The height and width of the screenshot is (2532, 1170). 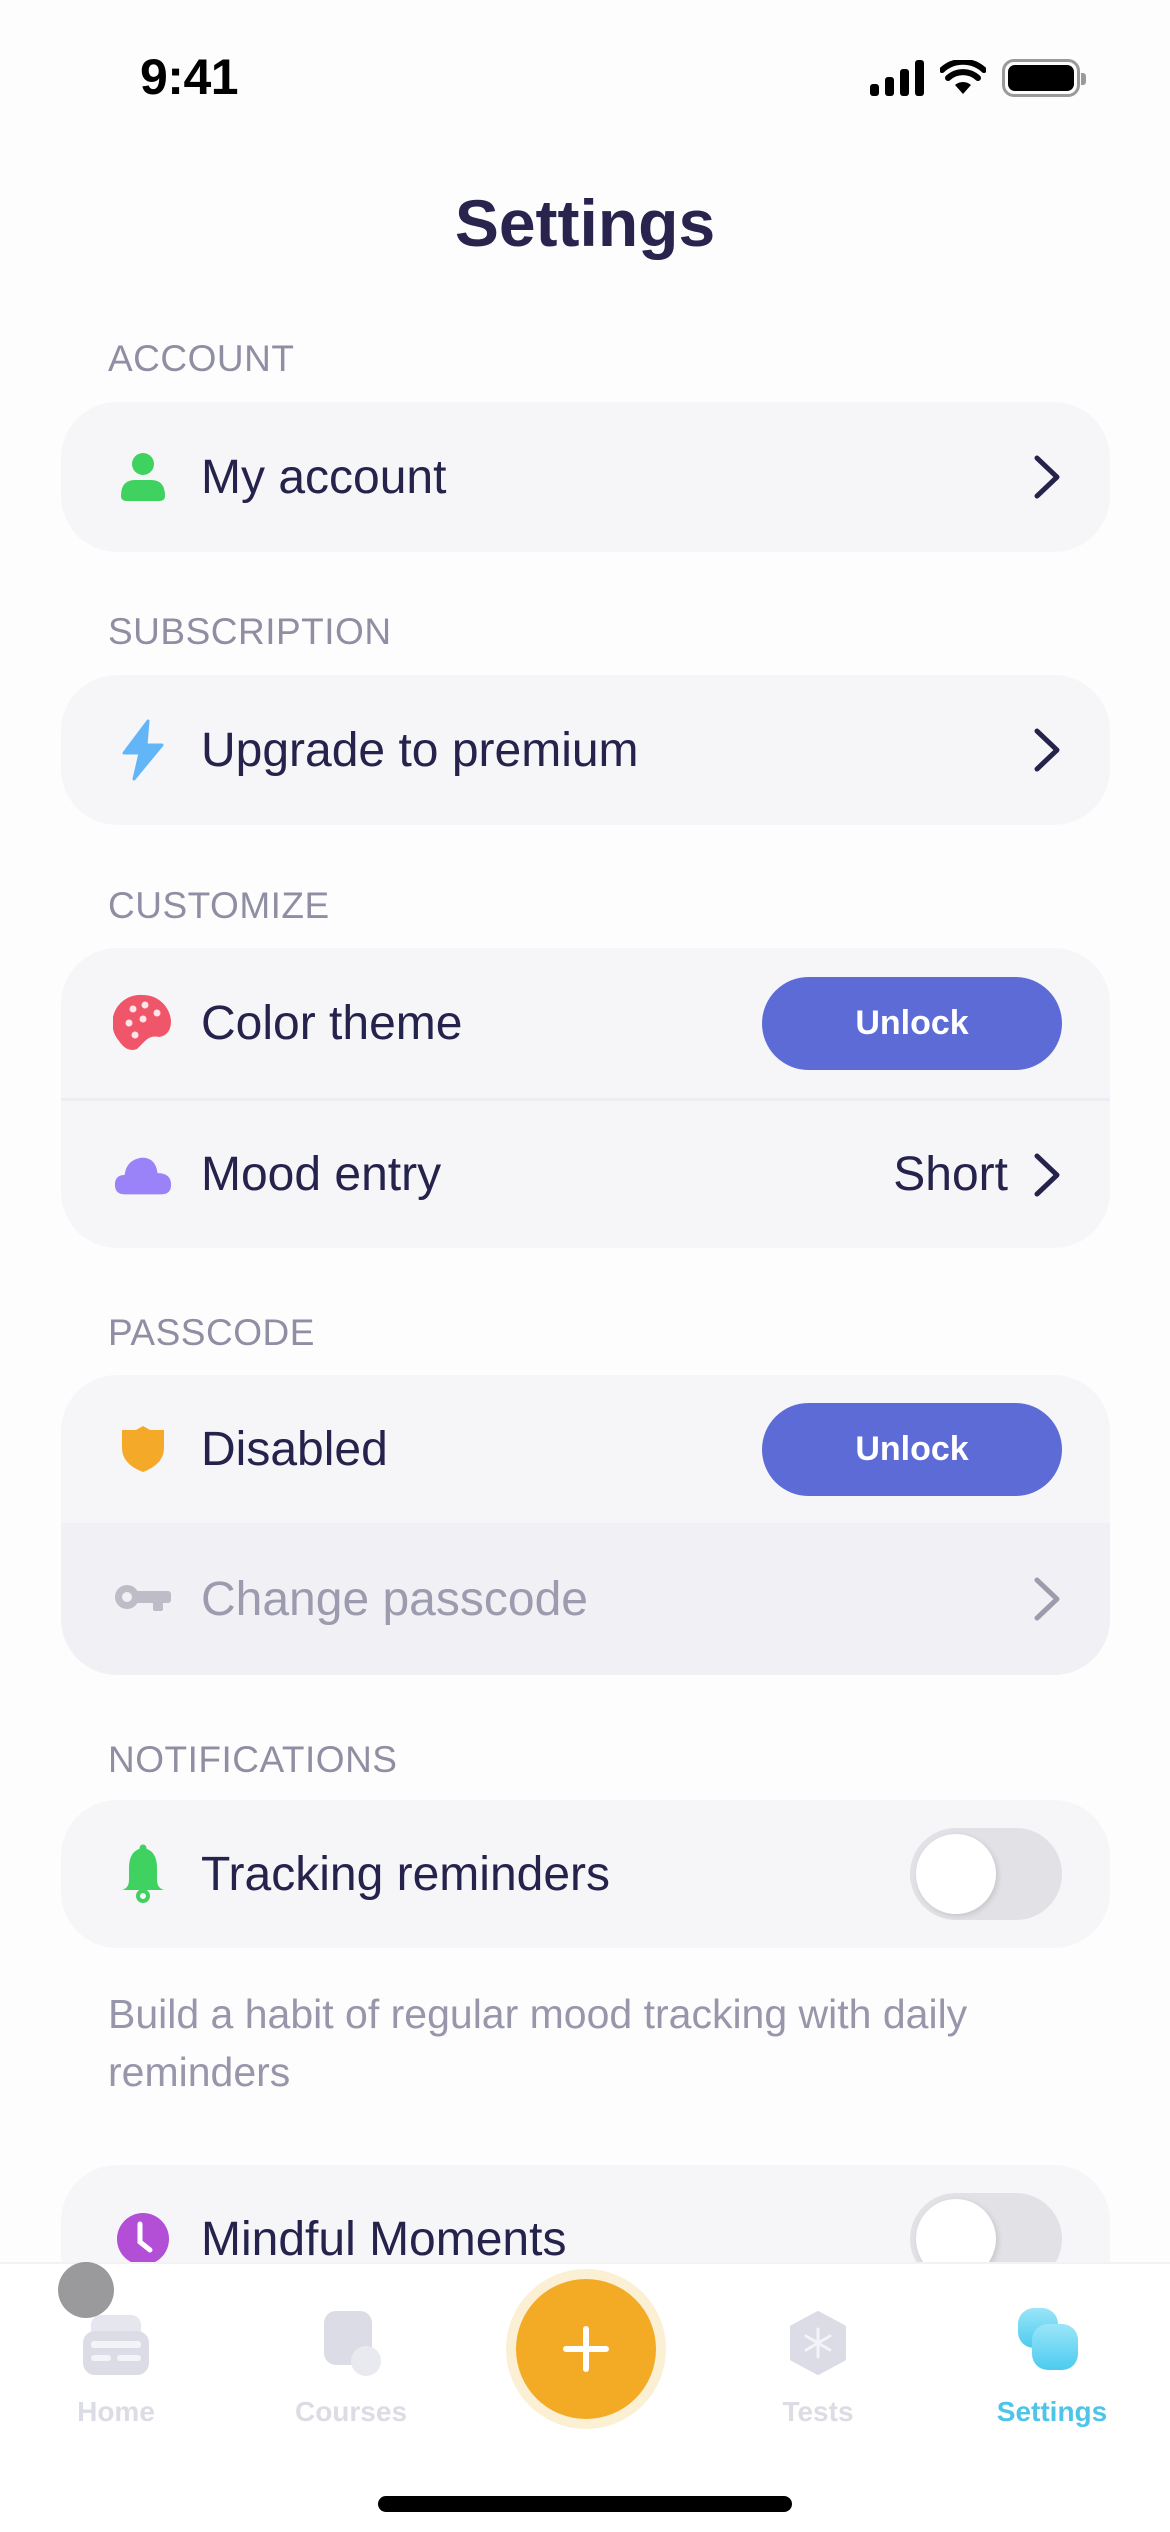 I want to click on upgrade-premium-row: Upgrade to premium, so click(x=585, y=750).